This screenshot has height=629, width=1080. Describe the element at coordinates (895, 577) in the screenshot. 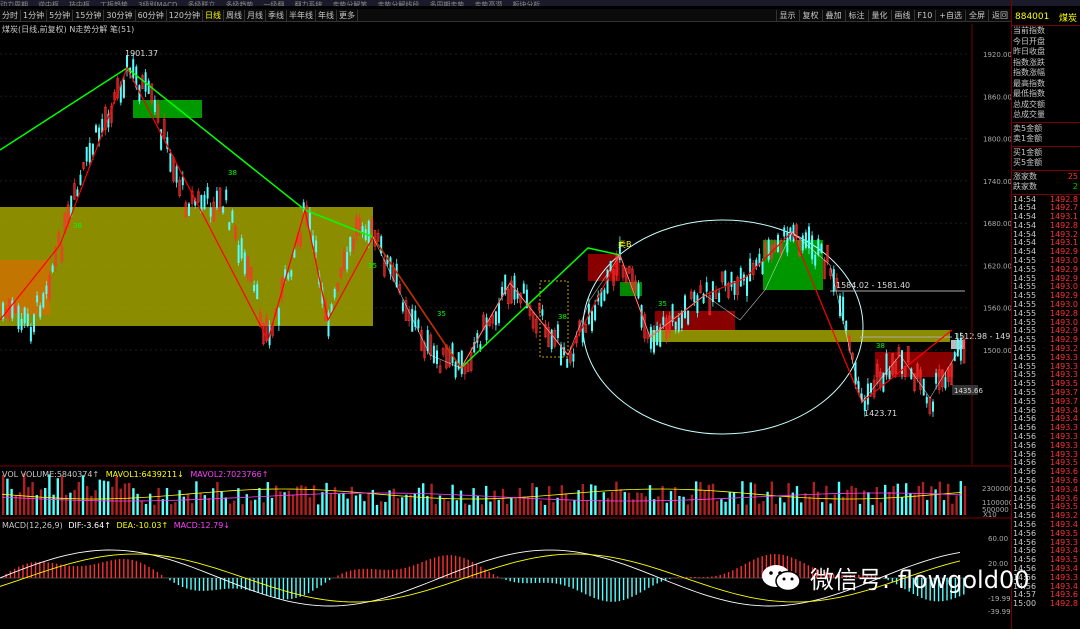

I see `watermark: 微信号: flowgold00` at that location.